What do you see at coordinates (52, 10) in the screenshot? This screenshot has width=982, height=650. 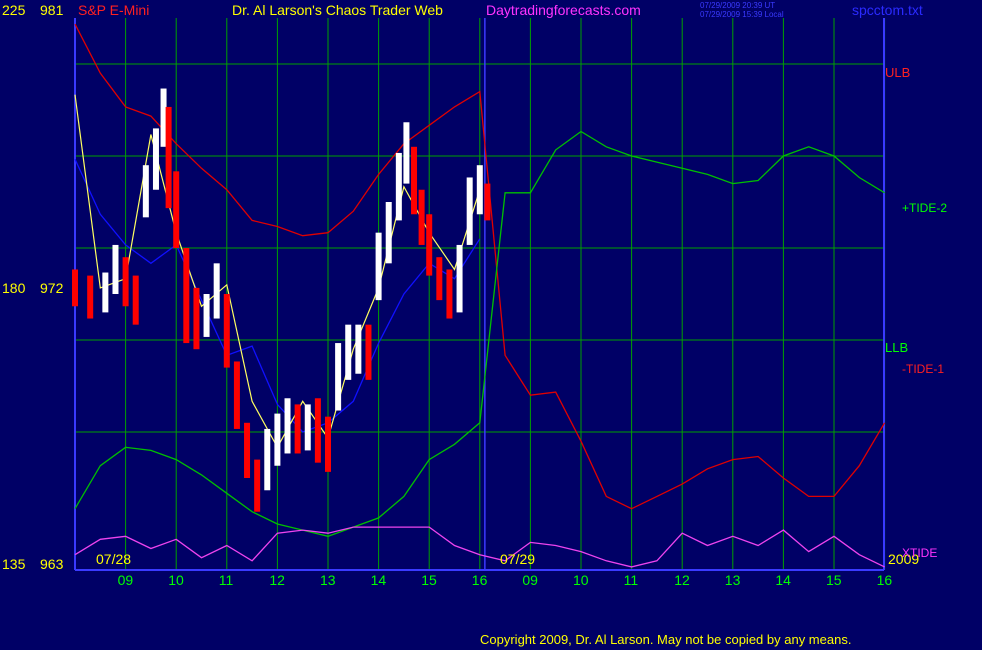 I see `price-top-label: 981` at bounding box center [52, 10].